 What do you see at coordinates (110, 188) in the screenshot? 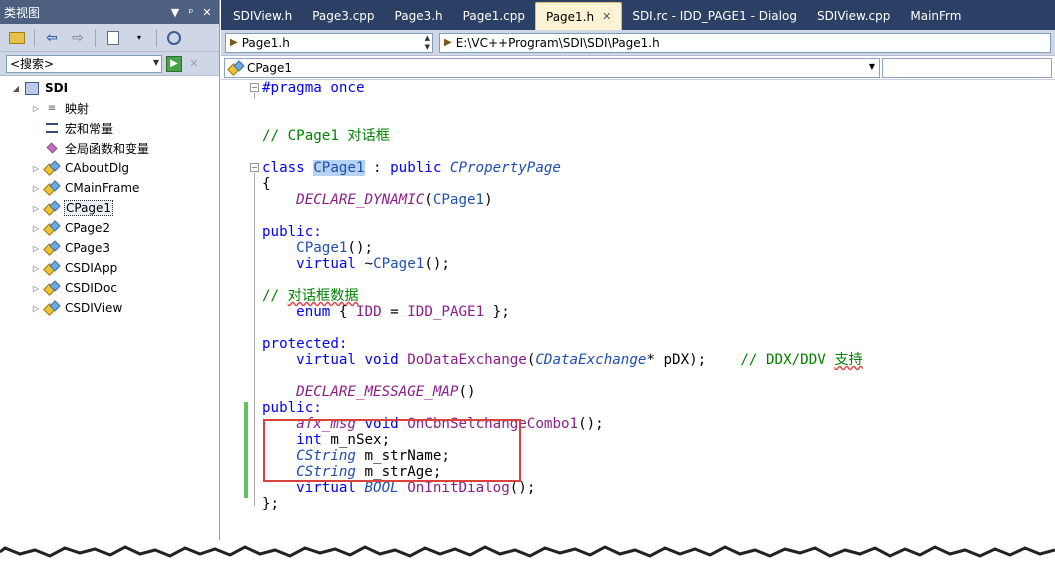
I see `tree-item-cmainframe: ▷ CMainFrame` at bounding box center [110, 188].